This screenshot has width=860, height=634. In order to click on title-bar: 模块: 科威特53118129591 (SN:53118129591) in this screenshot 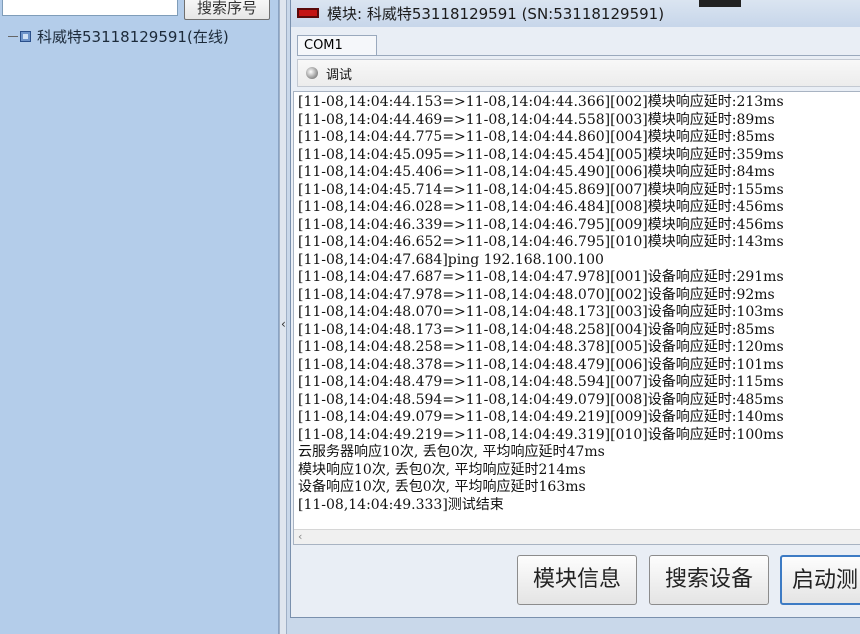, I will do `click(575, 13)`.